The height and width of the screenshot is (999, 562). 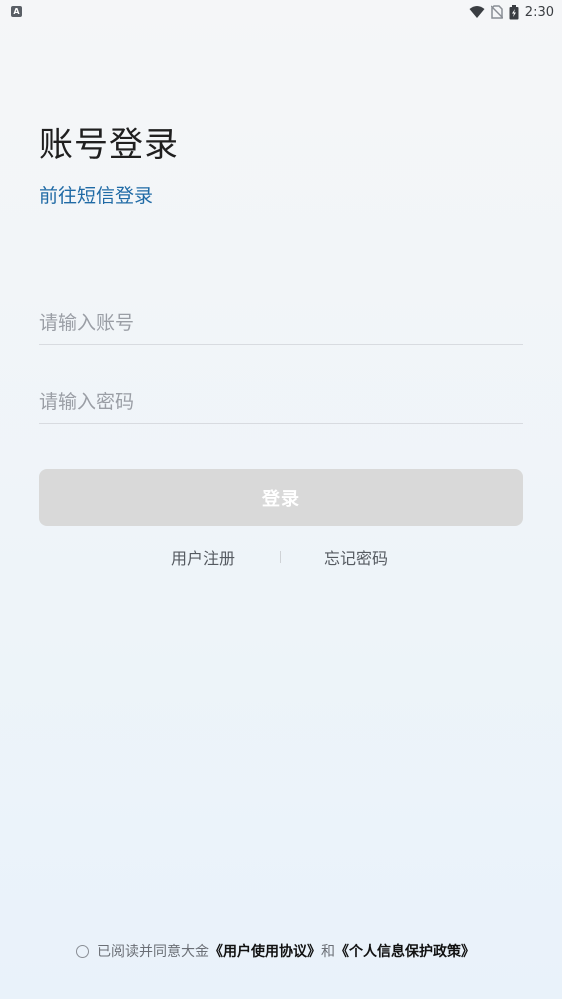 I want to click on password-field, so click(x=281, y=397).